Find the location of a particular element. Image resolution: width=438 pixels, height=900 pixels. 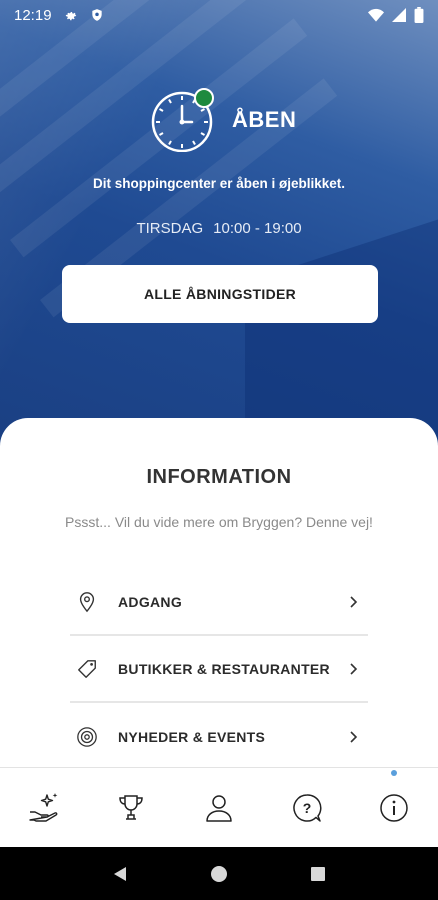

menu-item-label: NYHEDER & EVENTS is located at coordinates (192, 737).